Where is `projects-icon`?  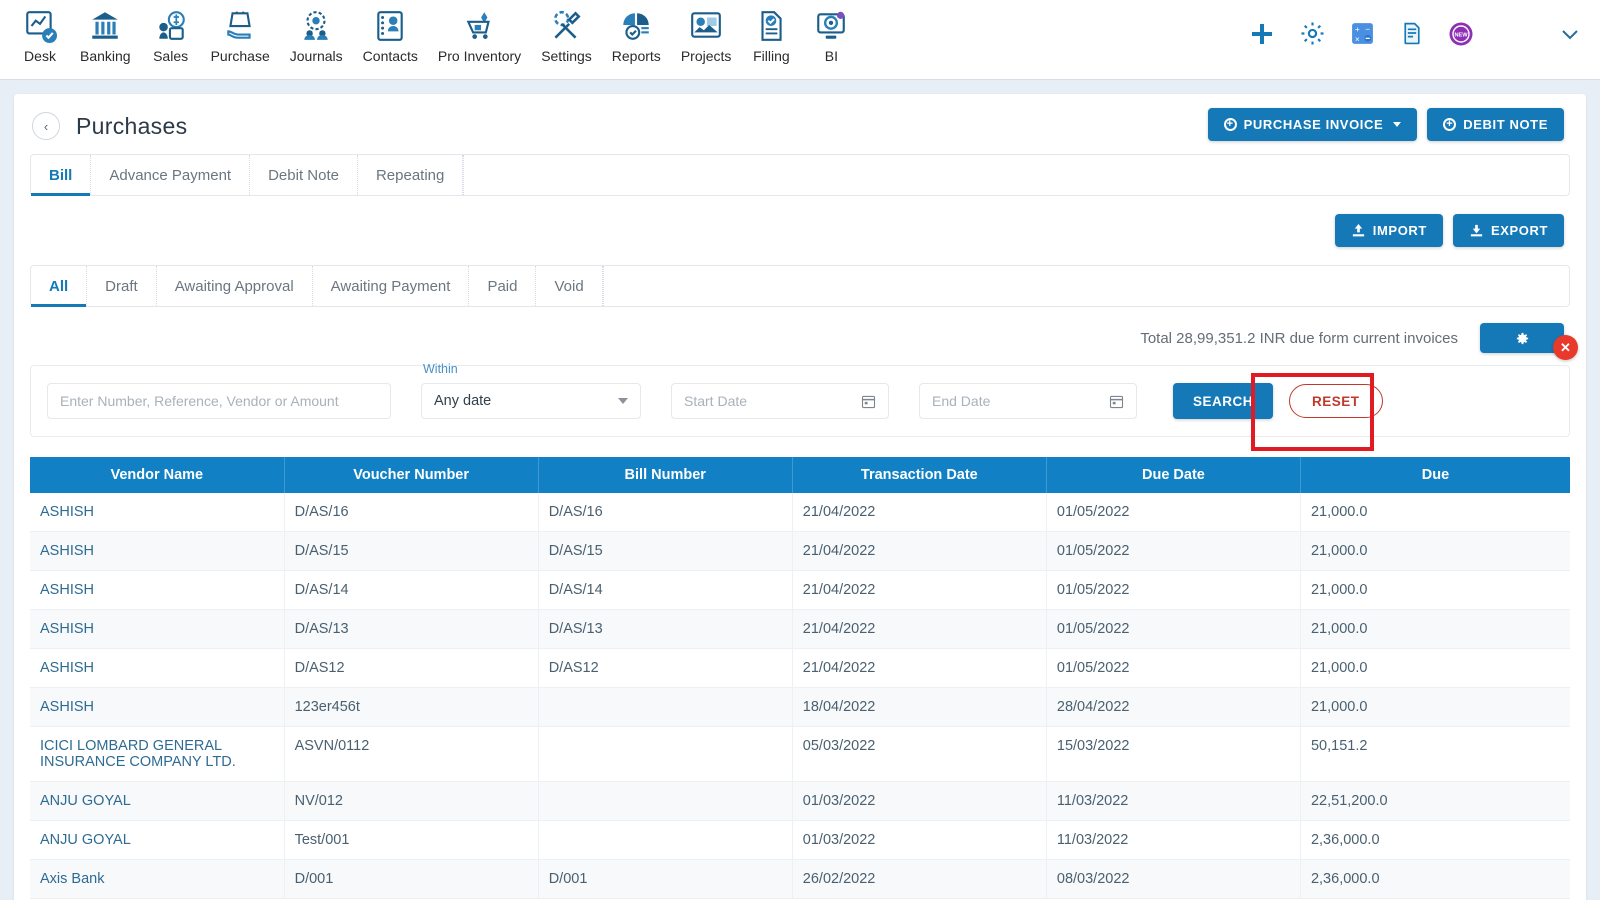 projects-icon is located at coordinates (706, 26).